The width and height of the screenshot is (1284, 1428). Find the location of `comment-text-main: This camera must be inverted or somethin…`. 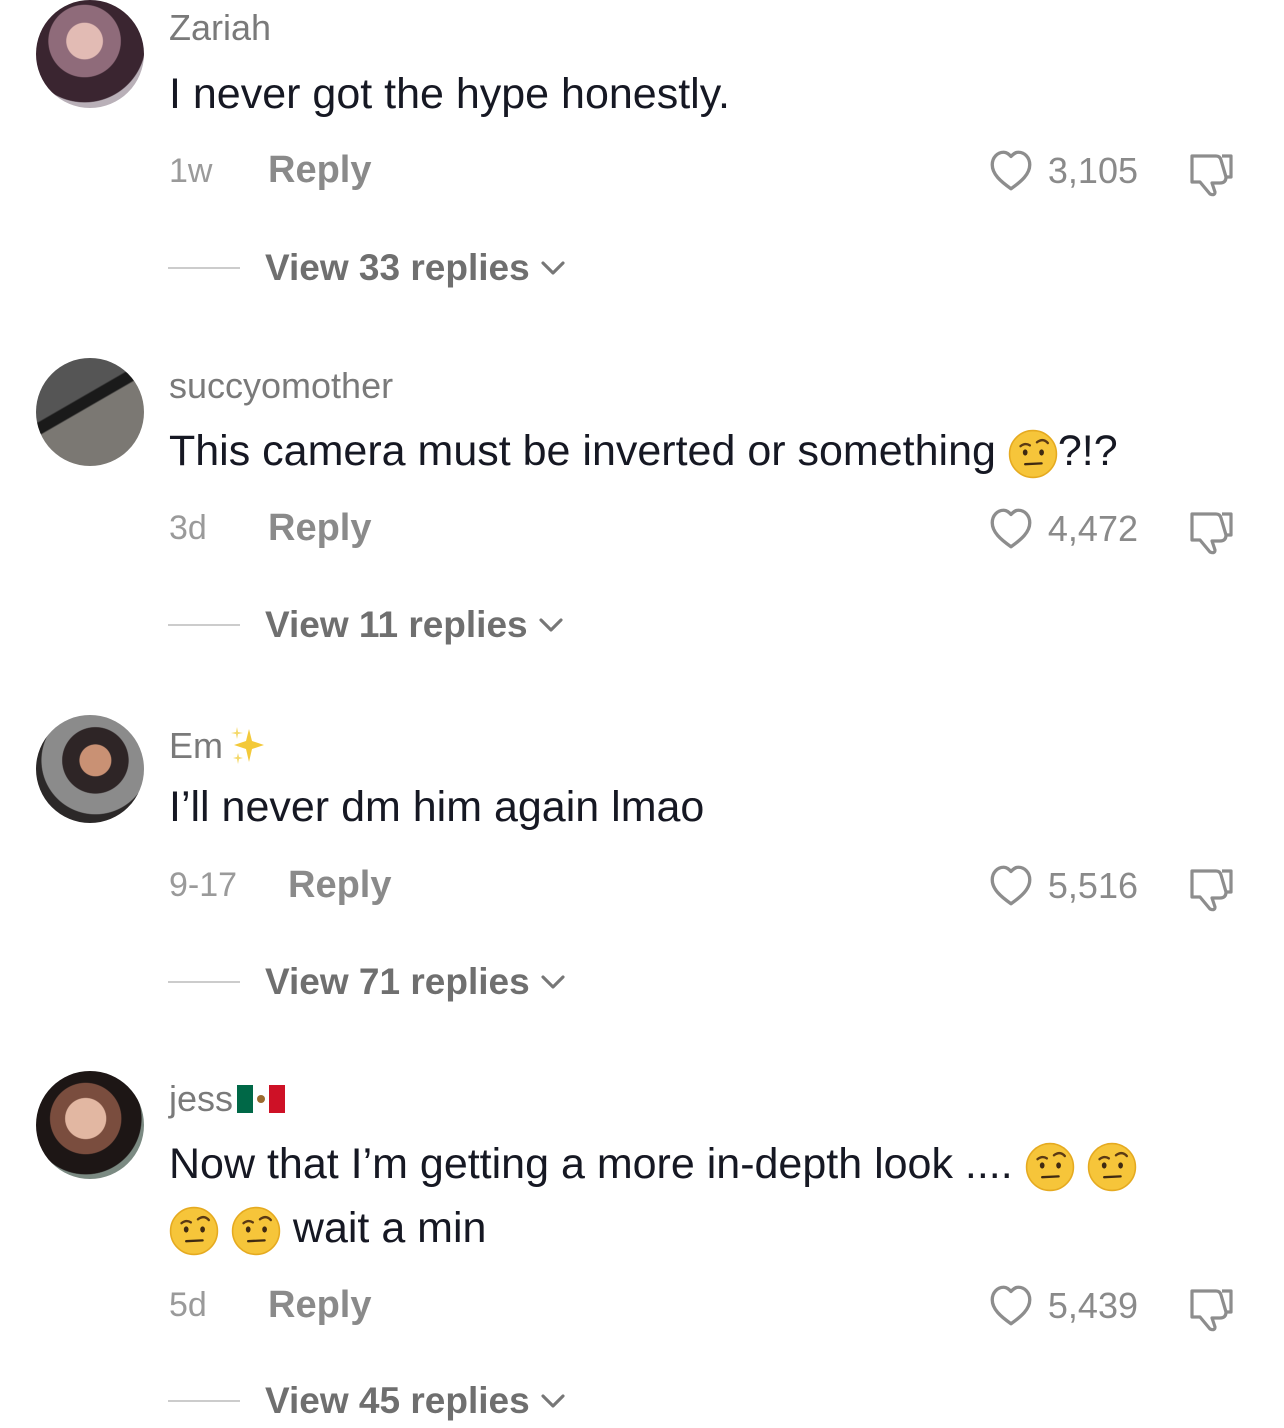

comment-text-main: This camera must be inverted or somethin… is located at coordinates (588, 451).